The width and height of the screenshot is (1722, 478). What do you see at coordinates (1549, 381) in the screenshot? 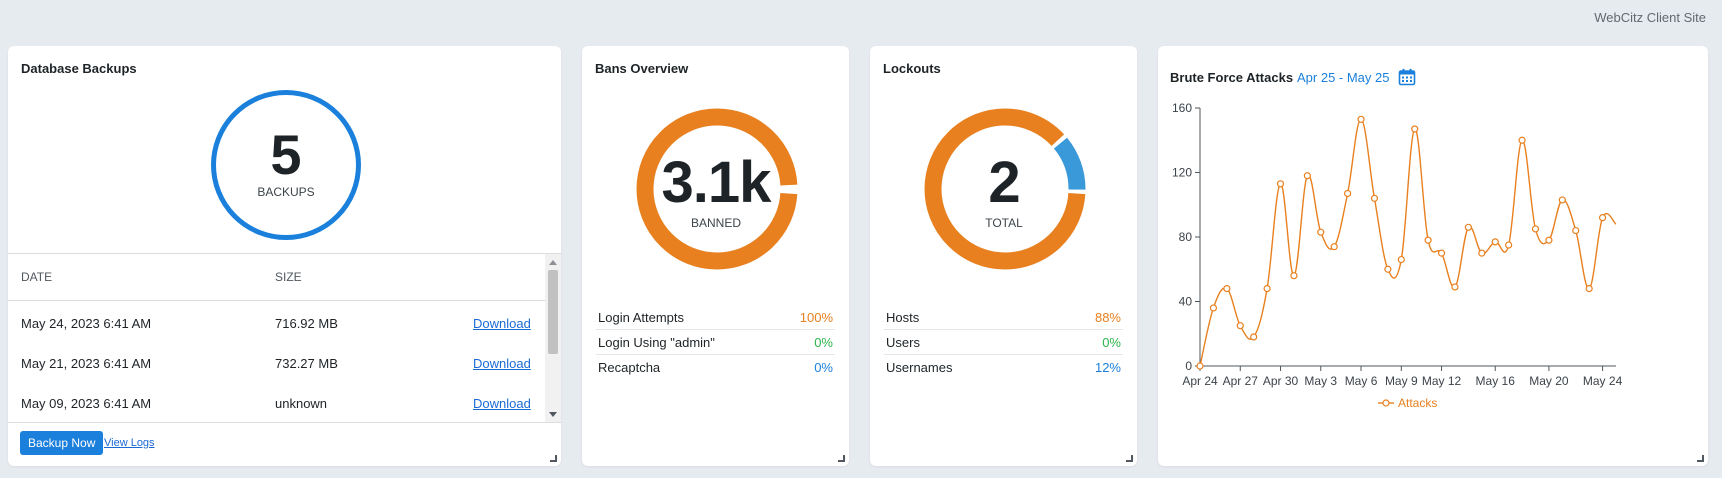
I see `x-tick-label: May 20` at bounding box center [1549, 381].